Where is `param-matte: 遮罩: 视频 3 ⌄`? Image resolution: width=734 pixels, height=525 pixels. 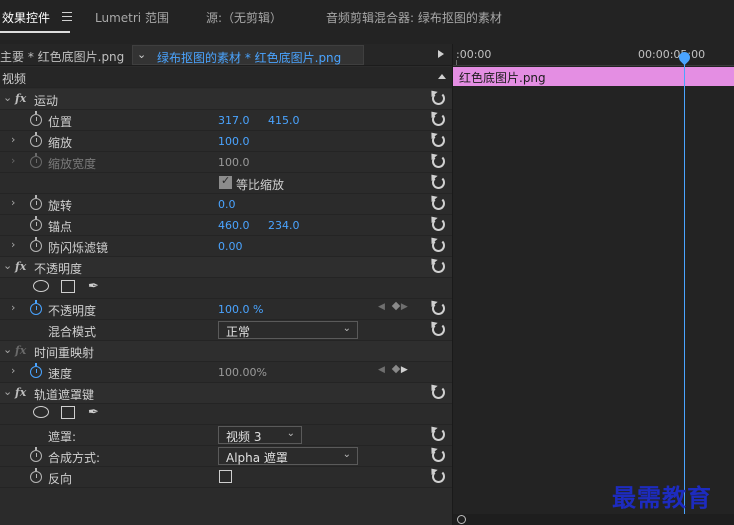
param-matte: 遮罩: 视频 3 ⌄ is located at coordinates (226, 435).